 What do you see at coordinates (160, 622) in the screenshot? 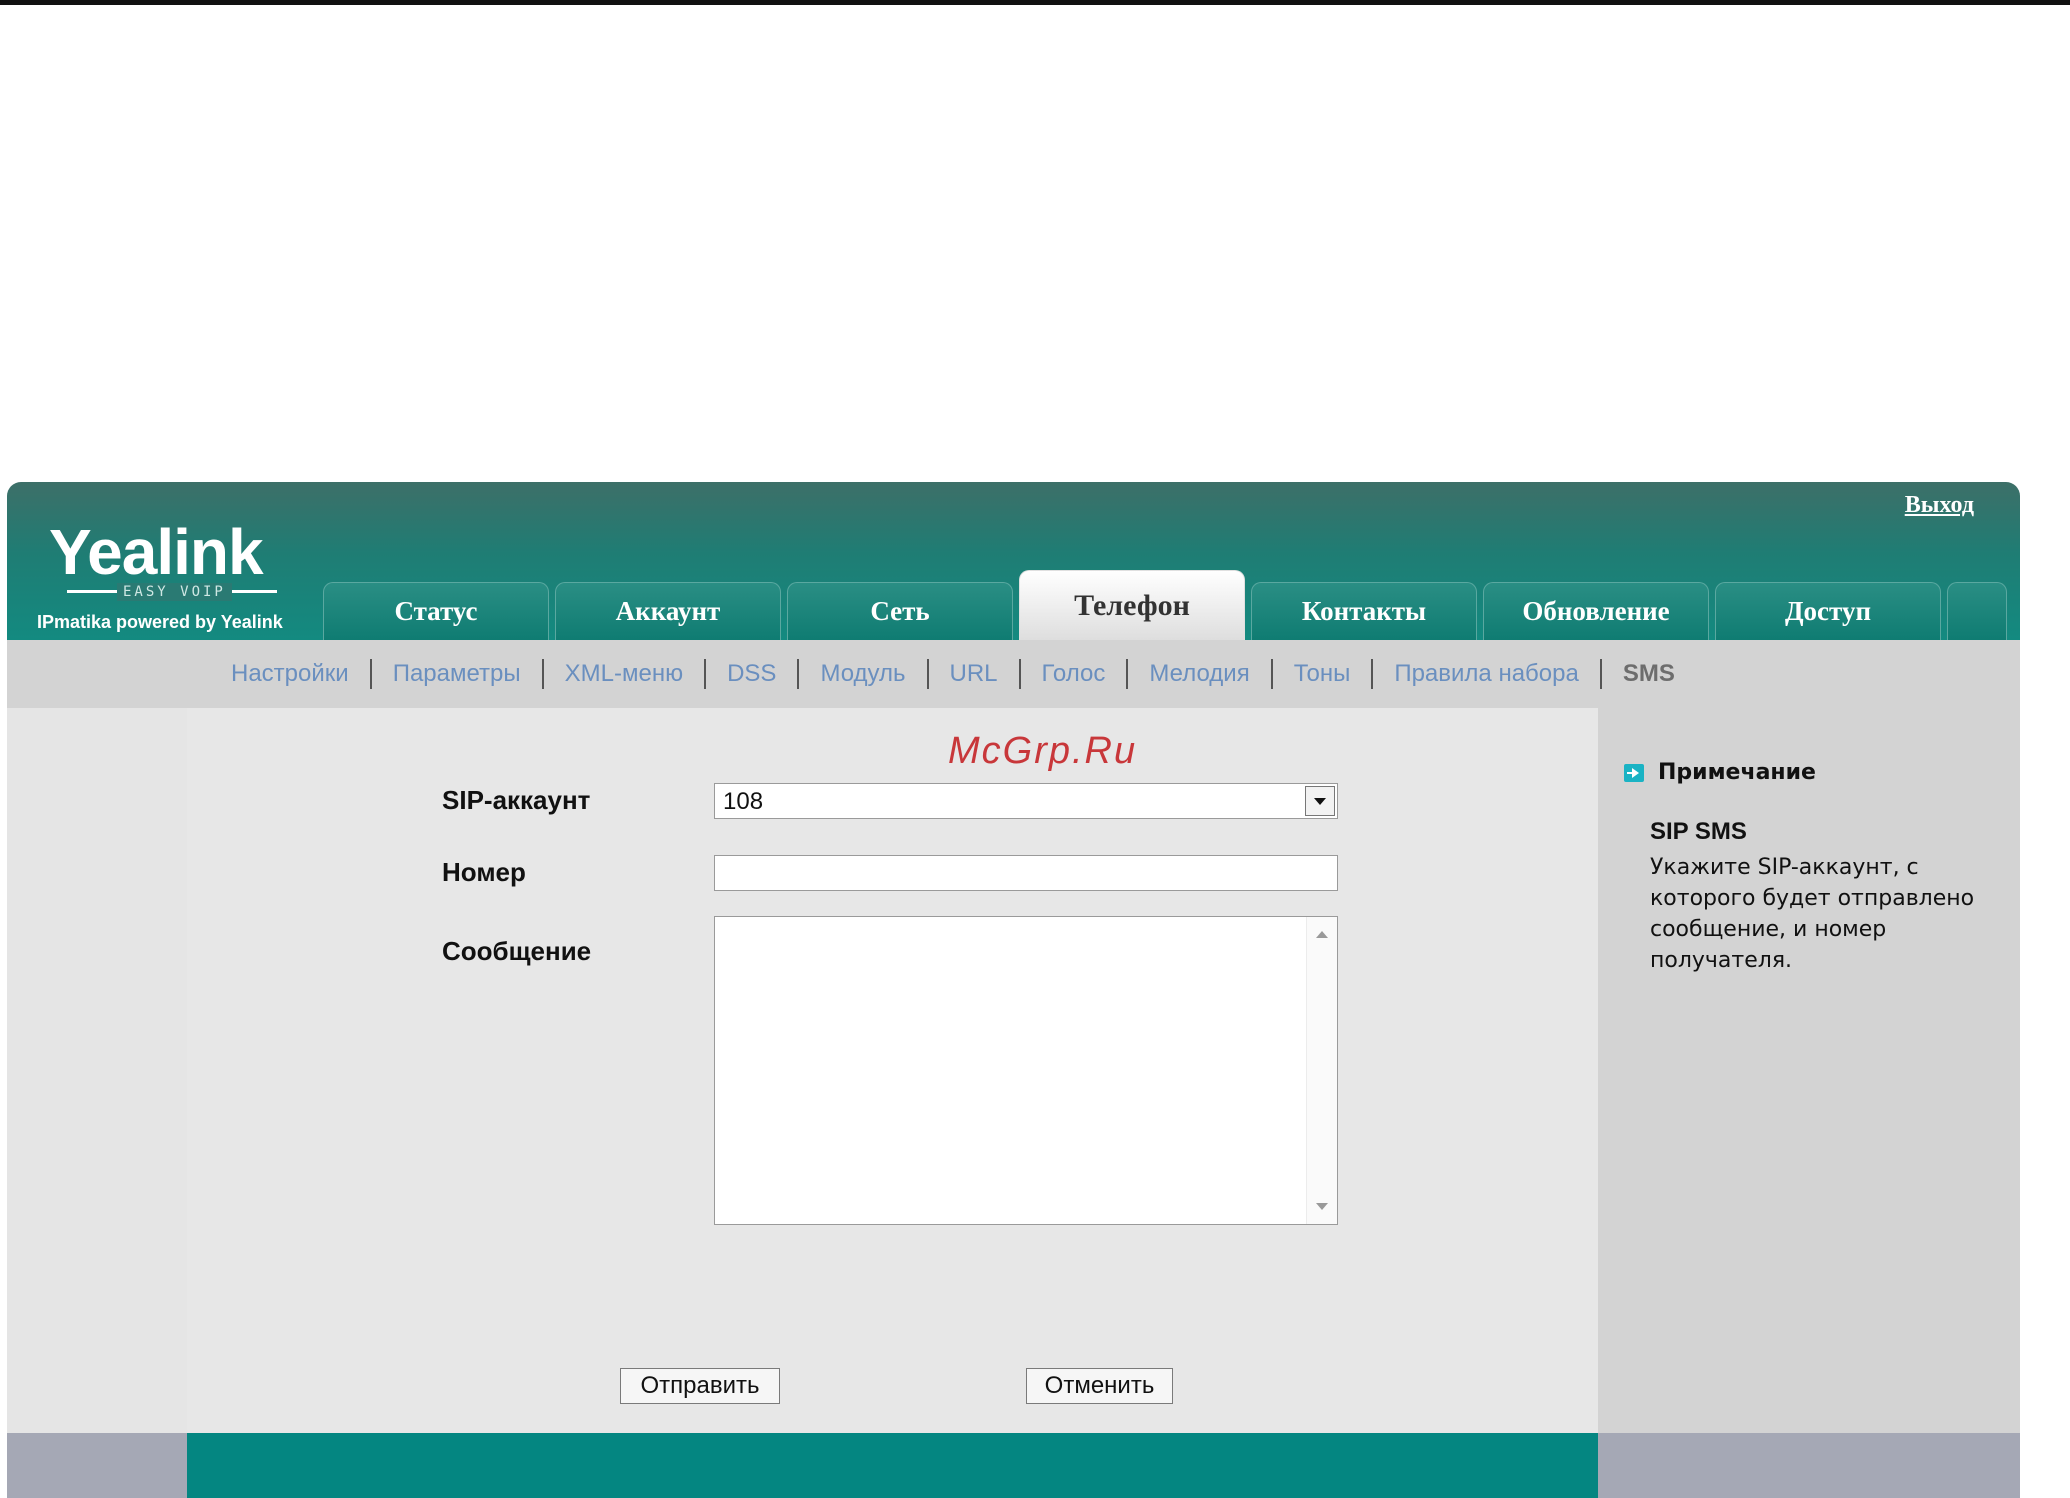
I see `logo-powered-by: IPmatika powered by Yealink` at bounding box center [160, 622].